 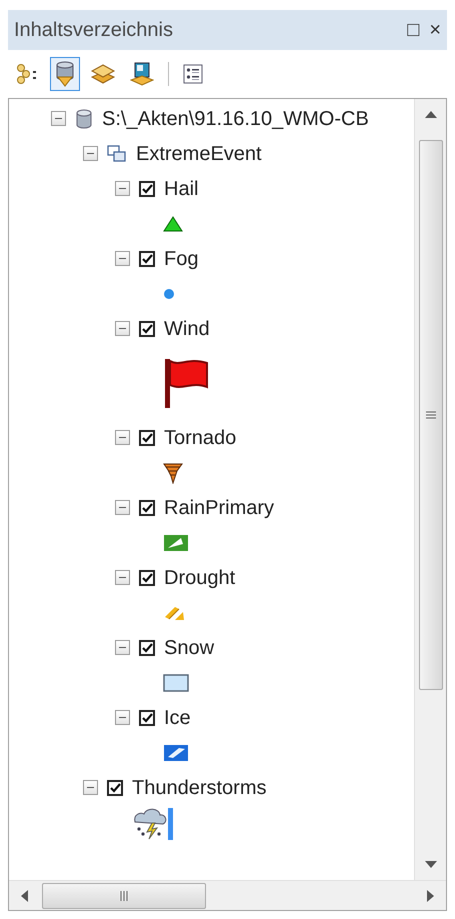 What do you see at coordinates (93, 30) in the screenshot?
I see `window-title: Inhaltsverzeichnis` at bounding box center [93, 30].